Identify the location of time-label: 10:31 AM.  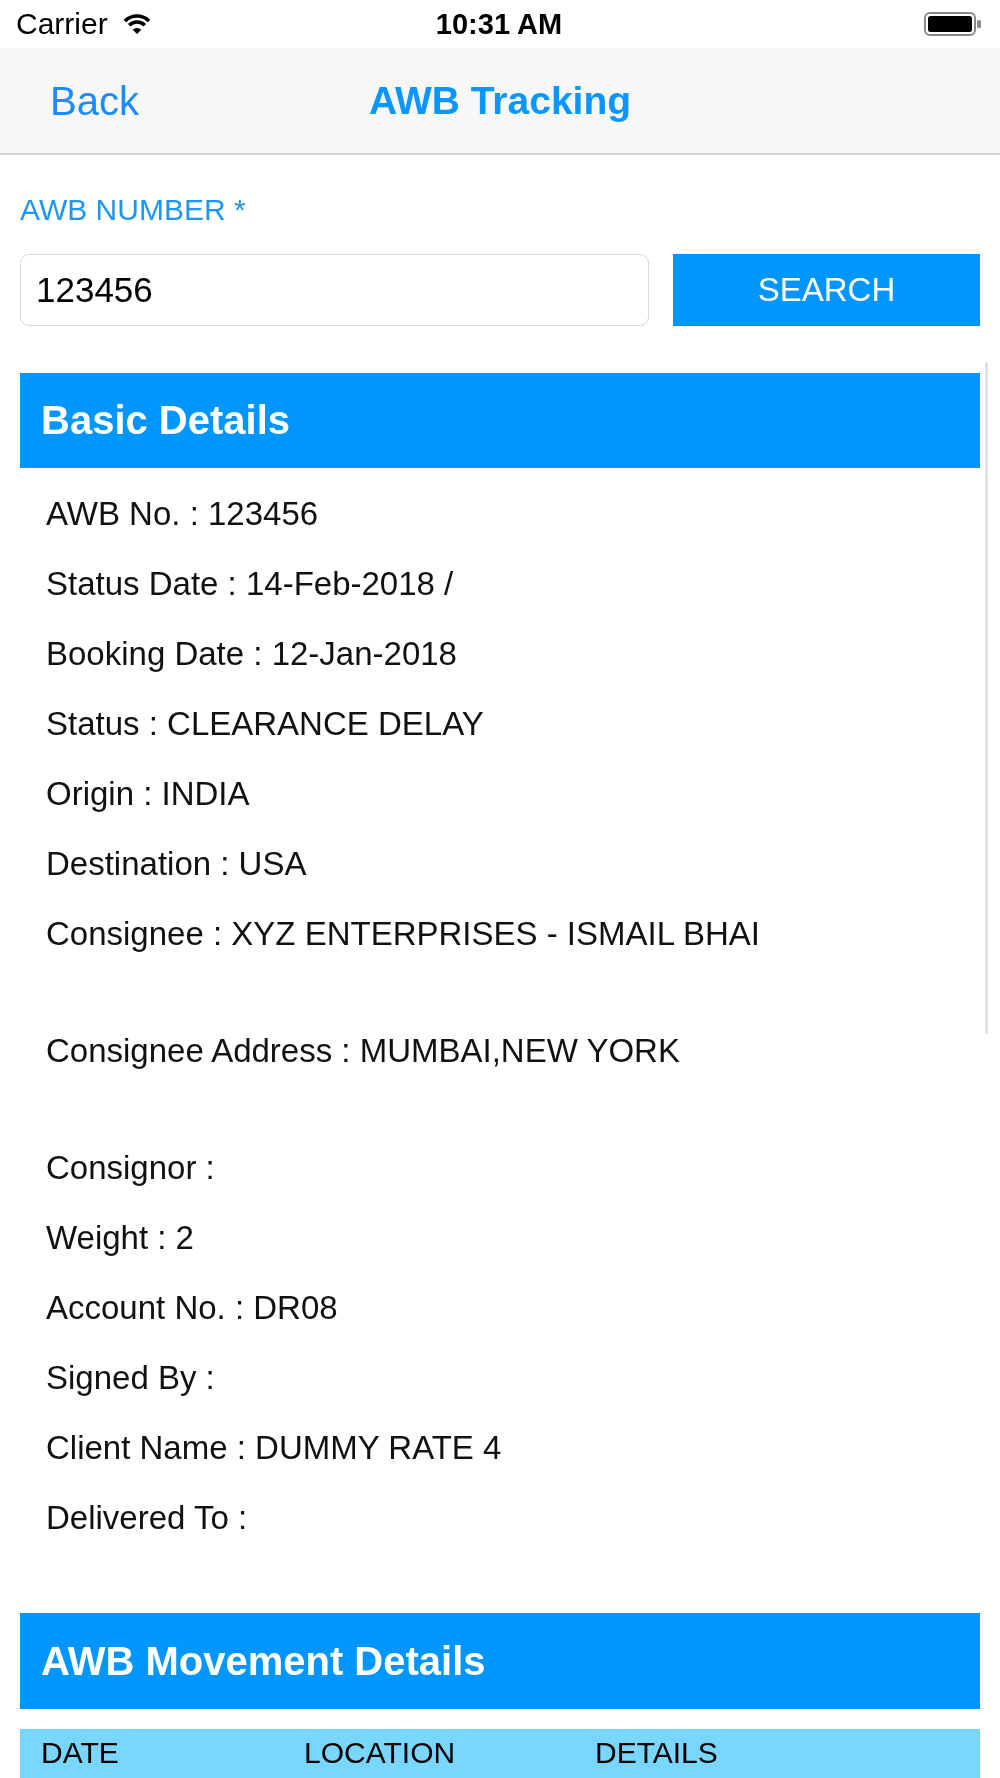
(499, 24).